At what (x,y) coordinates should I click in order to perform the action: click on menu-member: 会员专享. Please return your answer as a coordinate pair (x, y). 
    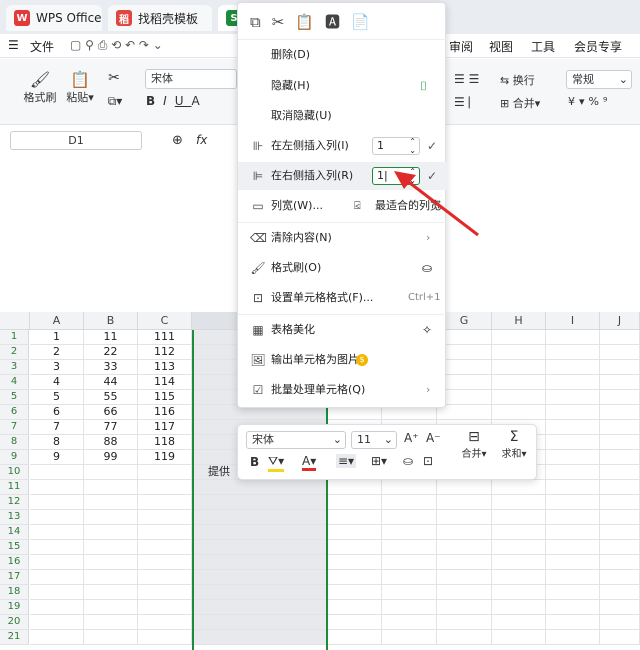
    Looking at the image, I should click on (598, 46).